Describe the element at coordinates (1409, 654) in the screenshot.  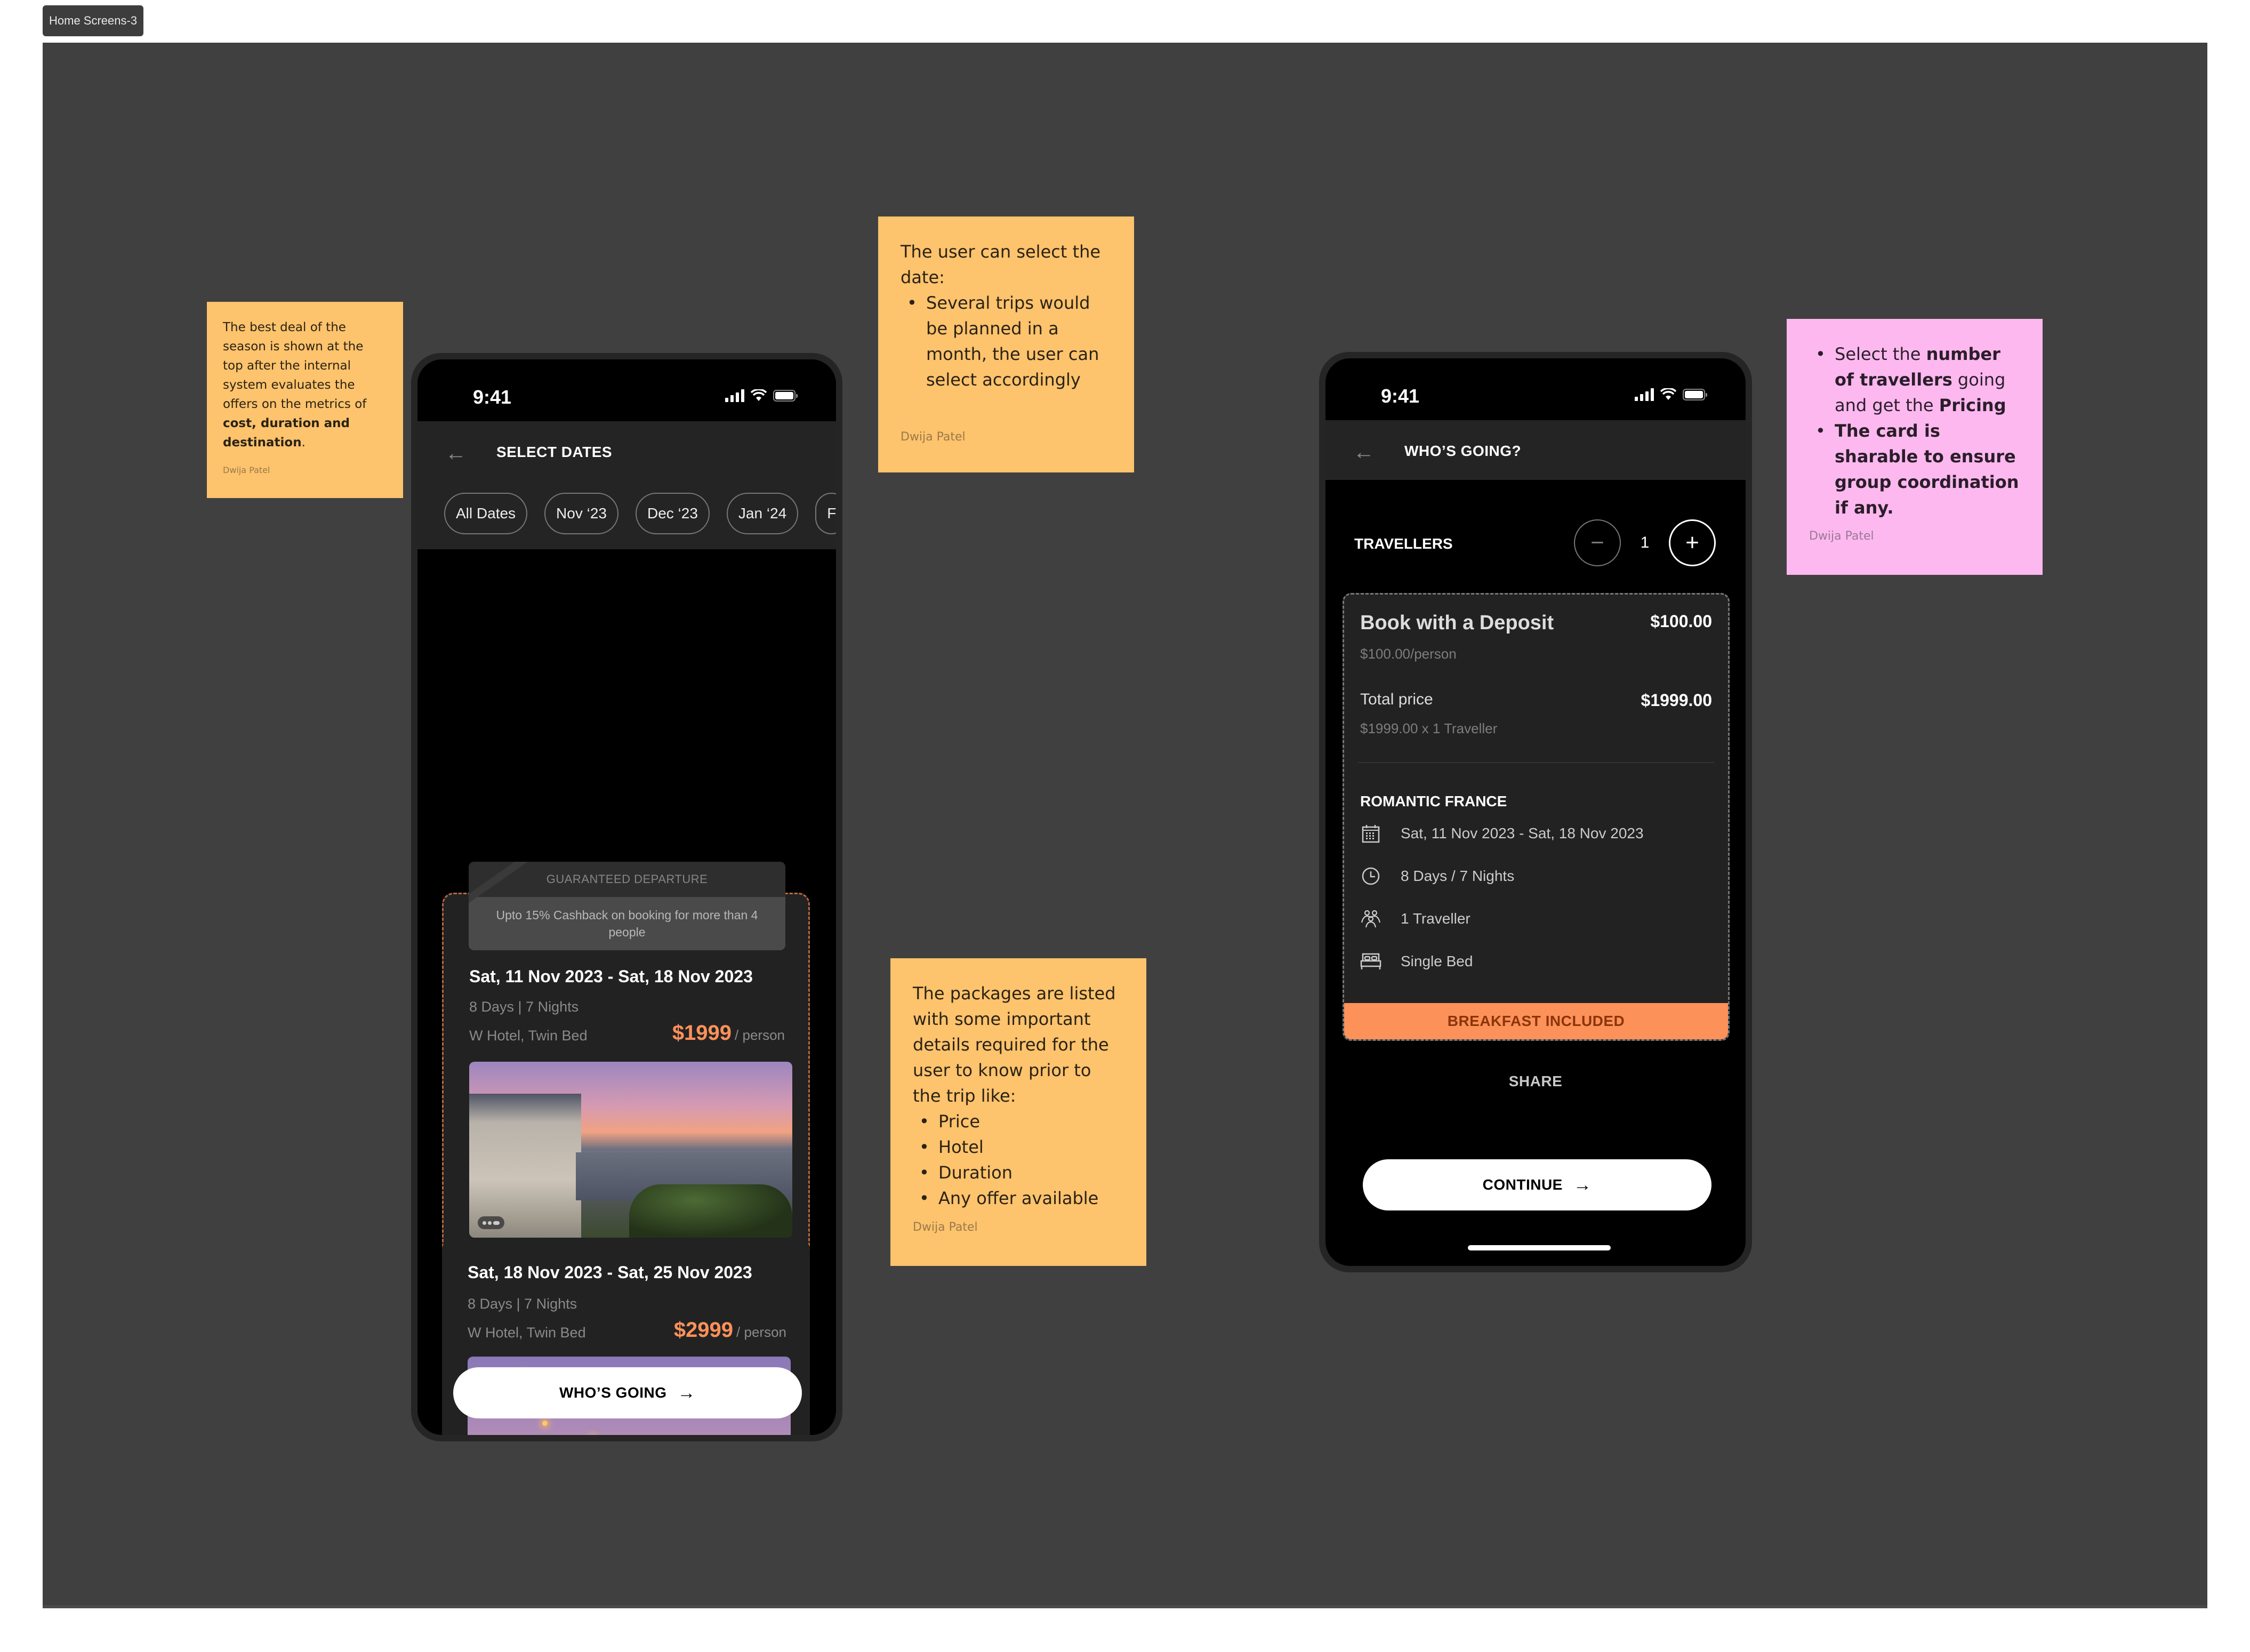
I see `deposit-per-person: $100.00/person` at that location.